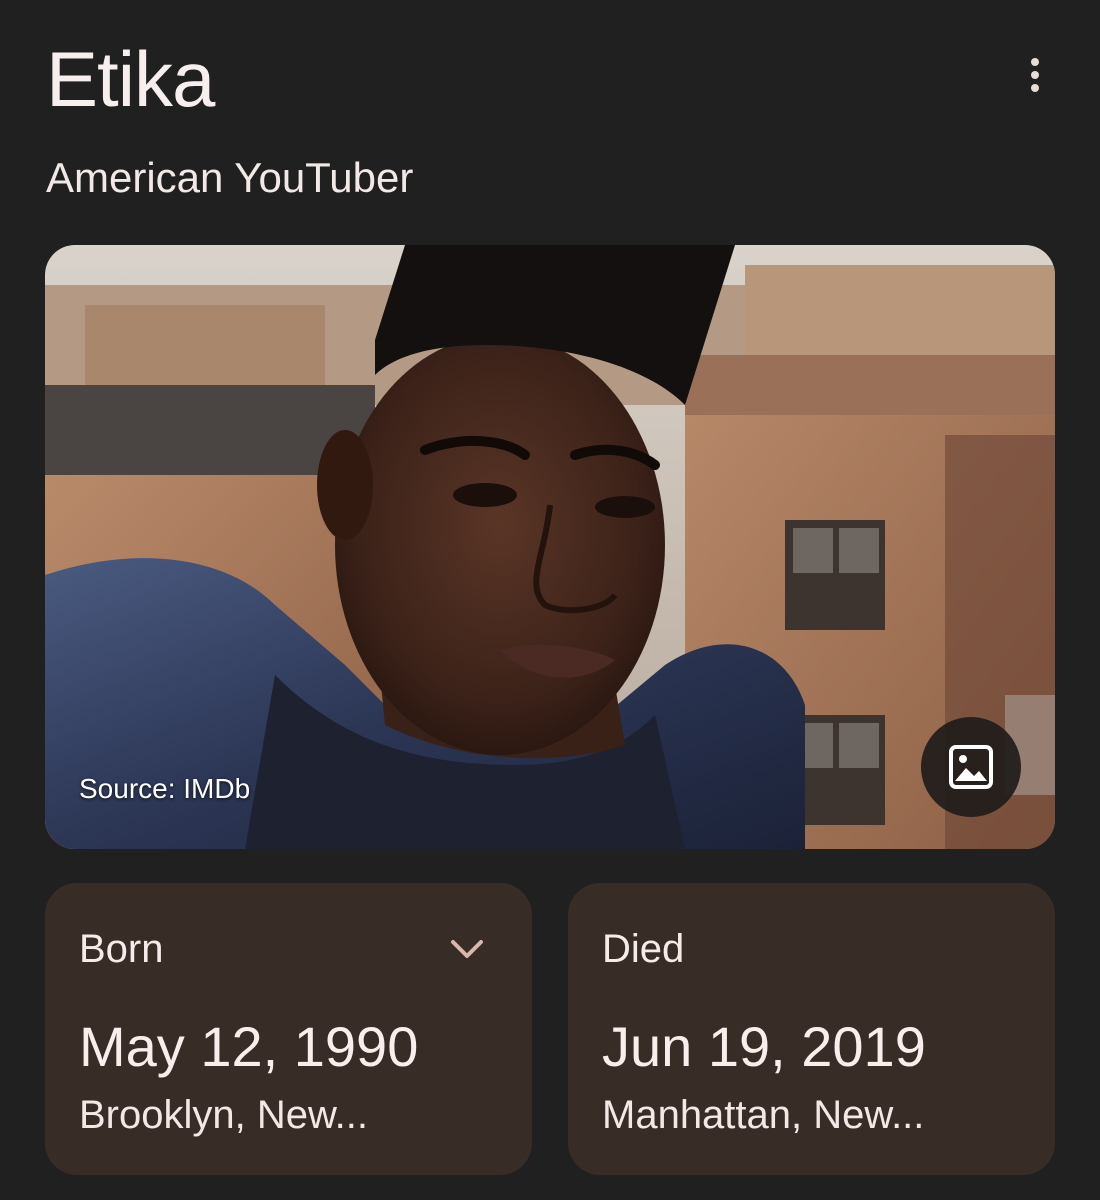 The height and width of the screenshot is (1200, 1100). Describe the element at coordinates (249, 1046) in the screenshot. I see `born-date: May 12, 1990` at that location.